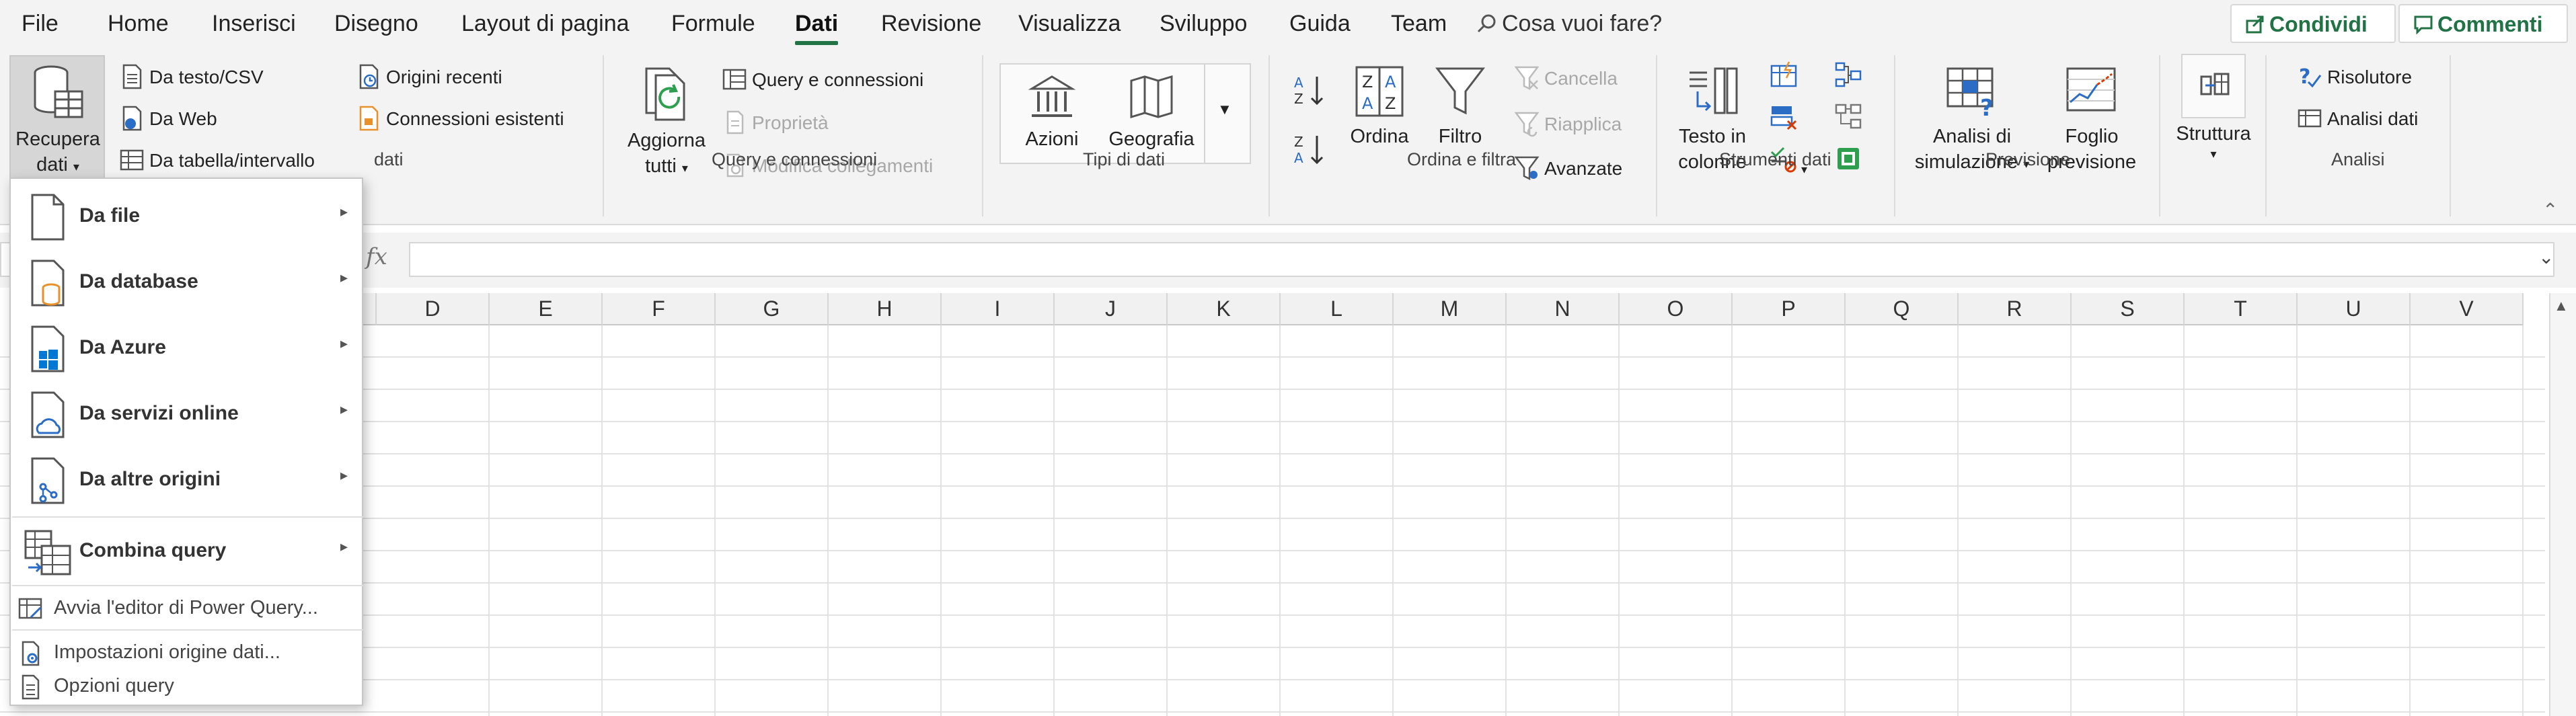 Image resolution: width=2576 pixels, height=716 pixels. What do you see at coordinates (1848, 116) in the screenshot?
I see `relationships-icon` at bounding box center [1848, 116].